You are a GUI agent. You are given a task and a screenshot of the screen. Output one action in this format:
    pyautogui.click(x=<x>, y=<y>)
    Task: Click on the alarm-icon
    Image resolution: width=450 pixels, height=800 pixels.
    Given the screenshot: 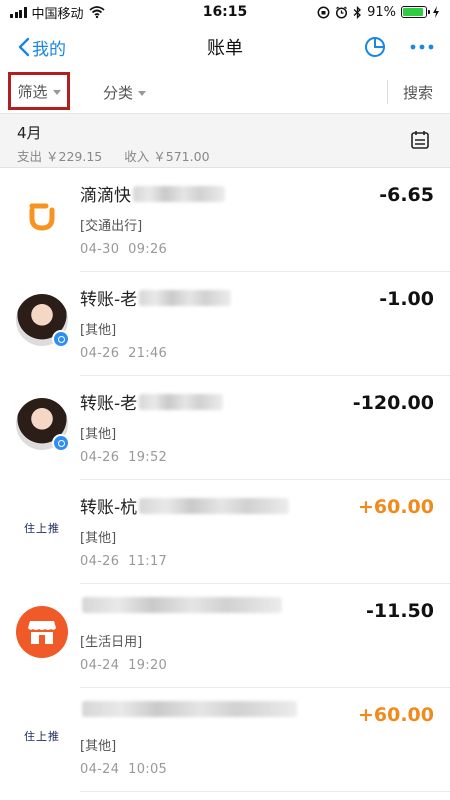 What is the action you would take?
    pyautogui.click(x=342, y=12)
    